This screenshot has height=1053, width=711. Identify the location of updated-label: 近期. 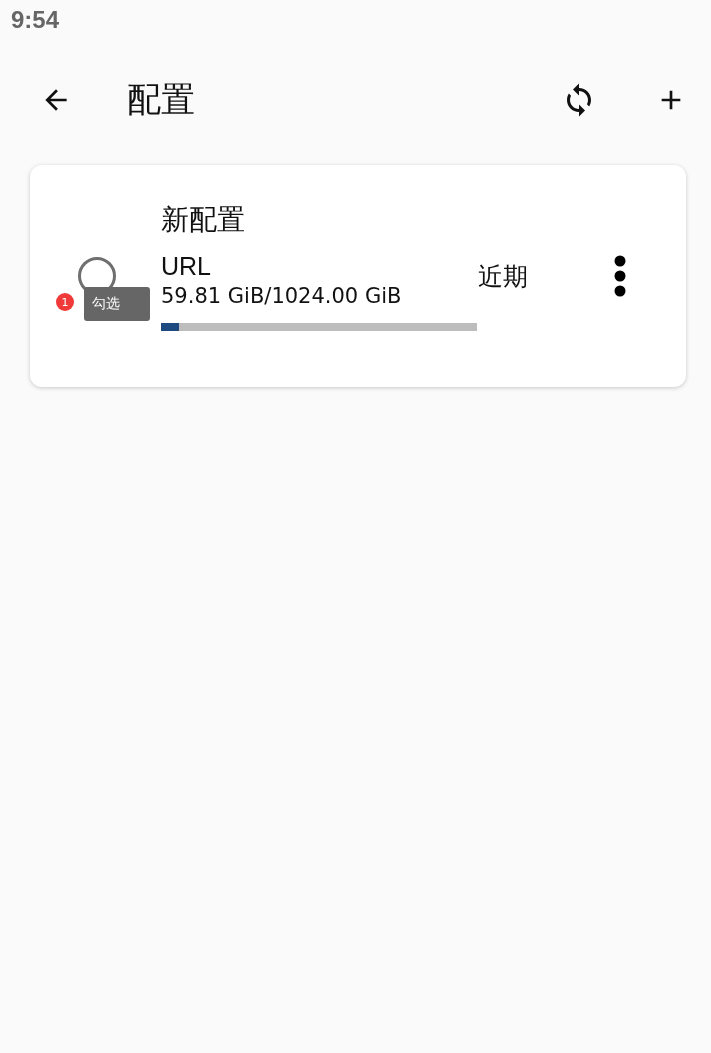
(503, 277).